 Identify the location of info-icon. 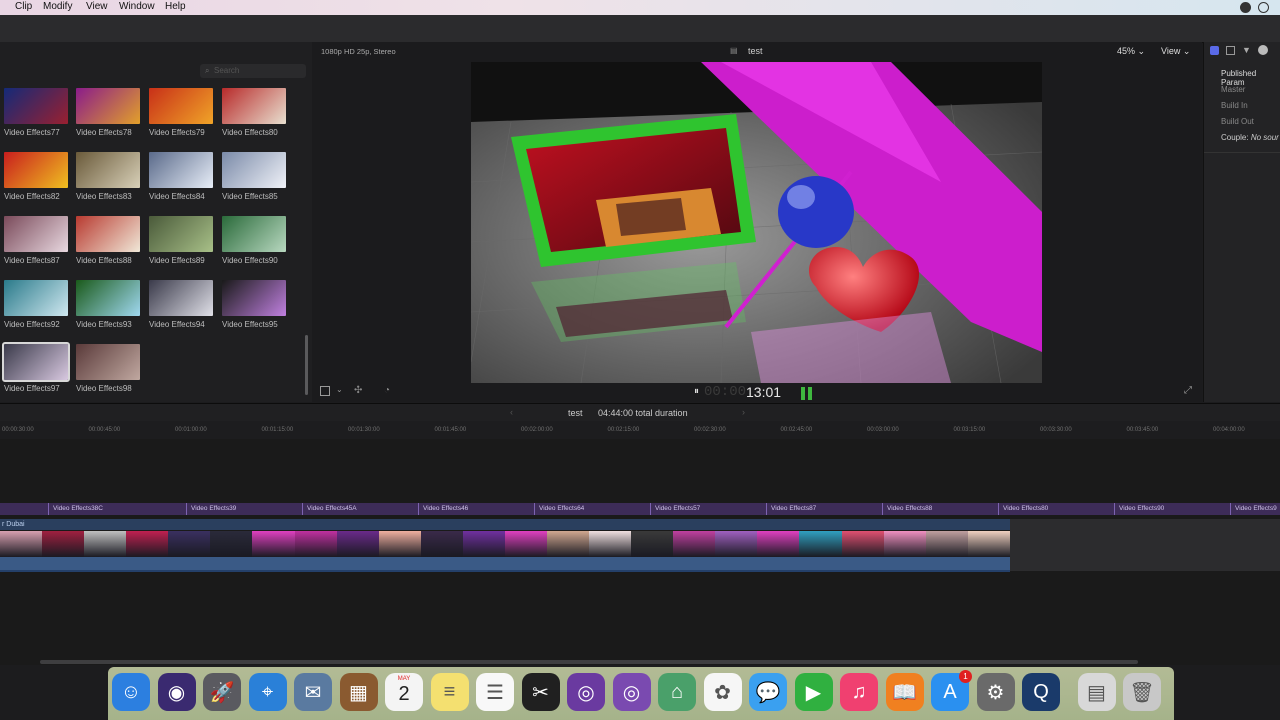
(1263, 50).